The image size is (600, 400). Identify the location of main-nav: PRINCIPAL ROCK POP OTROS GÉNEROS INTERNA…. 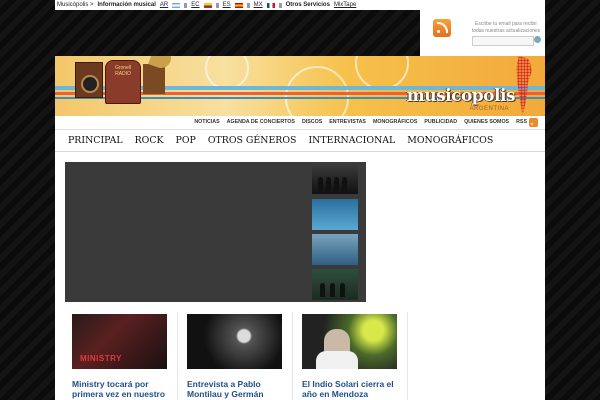
(300, 141).